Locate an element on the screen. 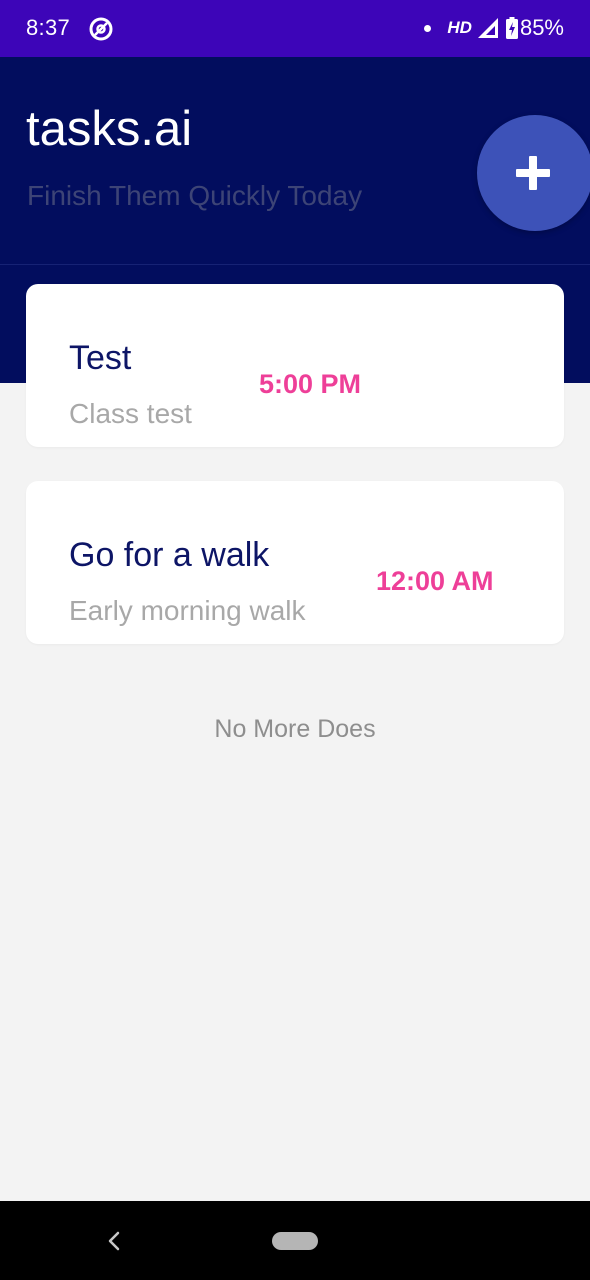 Image resolution: width=590 pixels, height=1280 pixels. no-more-tasks-message: No More Does is located at coordinates (295, 729).